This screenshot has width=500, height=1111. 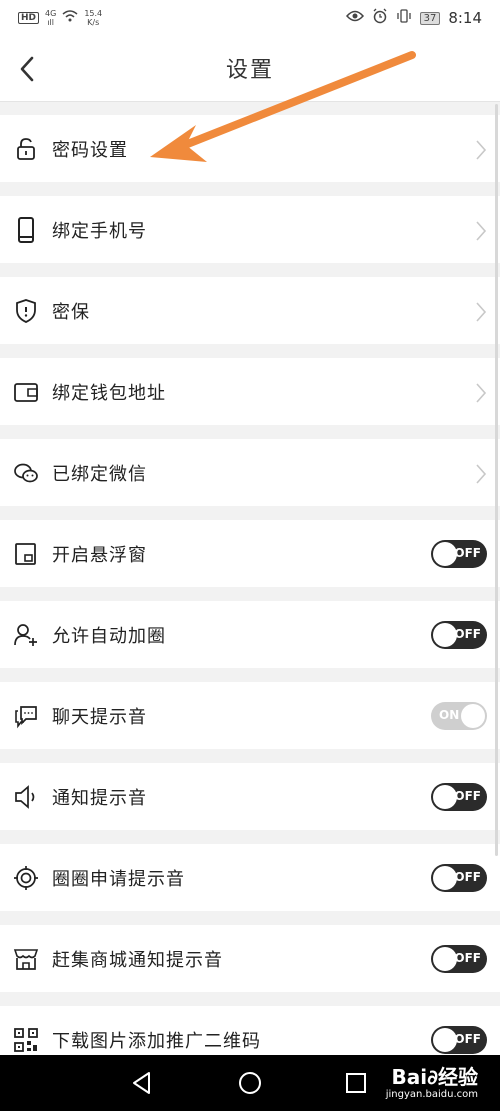 What do you see at coordinates (29, 18) in the screenshot?
I see `hd-indicator: HD` at bounding box center [29, 18].